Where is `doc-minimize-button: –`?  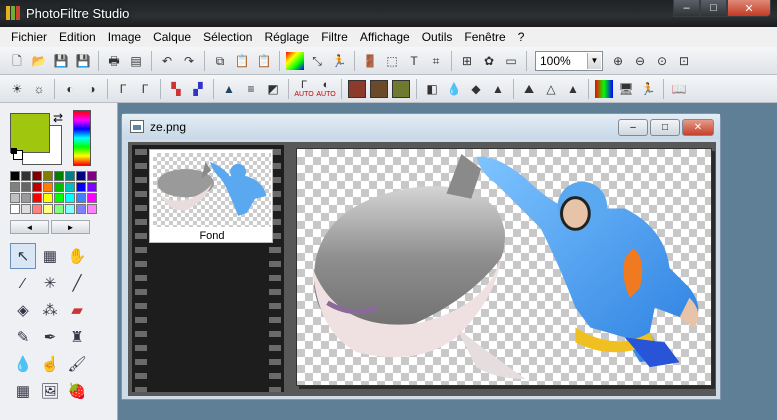 doc-minimize-button: – is located at coordinates (633, 127).